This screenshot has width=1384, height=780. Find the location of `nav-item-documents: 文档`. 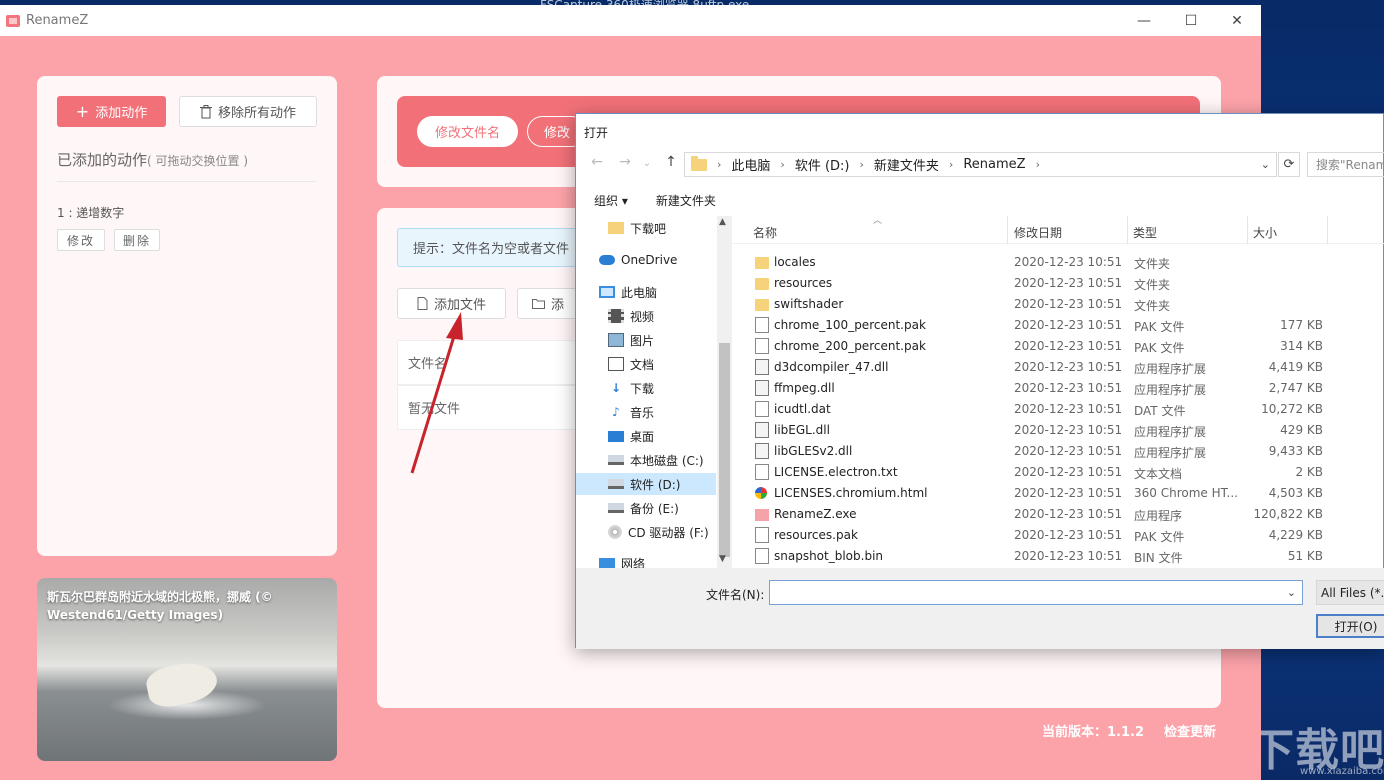

nav-item-documents: 文档 is located at coordinates (631, 364).